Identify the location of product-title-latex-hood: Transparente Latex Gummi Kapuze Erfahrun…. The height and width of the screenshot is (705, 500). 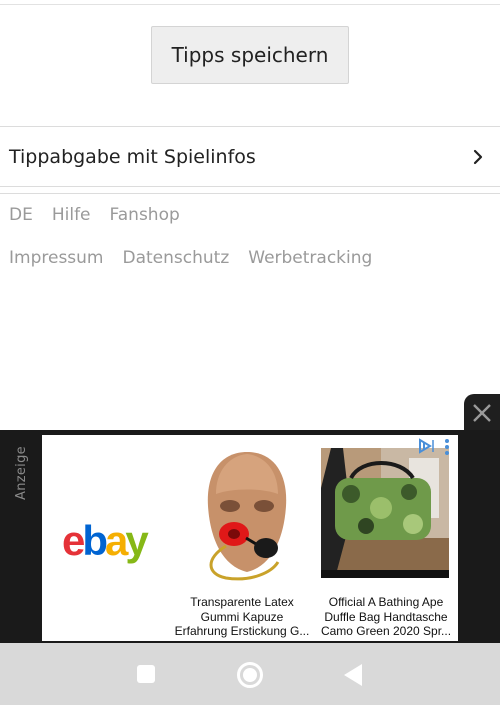
(242, 617).